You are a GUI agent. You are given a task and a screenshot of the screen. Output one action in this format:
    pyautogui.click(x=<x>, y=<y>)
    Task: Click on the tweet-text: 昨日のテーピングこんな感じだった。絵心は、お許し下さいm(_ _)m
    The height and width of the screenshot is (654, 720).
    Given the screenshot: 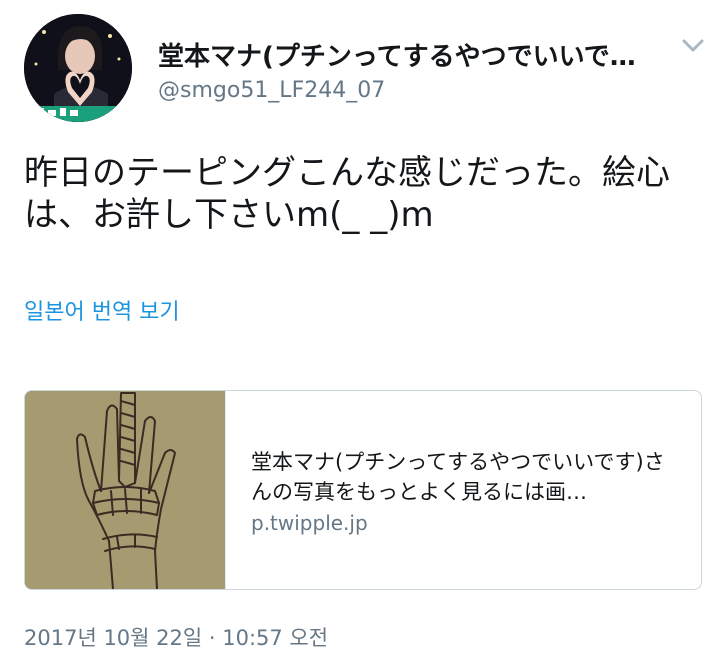 What is the action you would take?
    pyautogui.click(x=347, y=194)
    